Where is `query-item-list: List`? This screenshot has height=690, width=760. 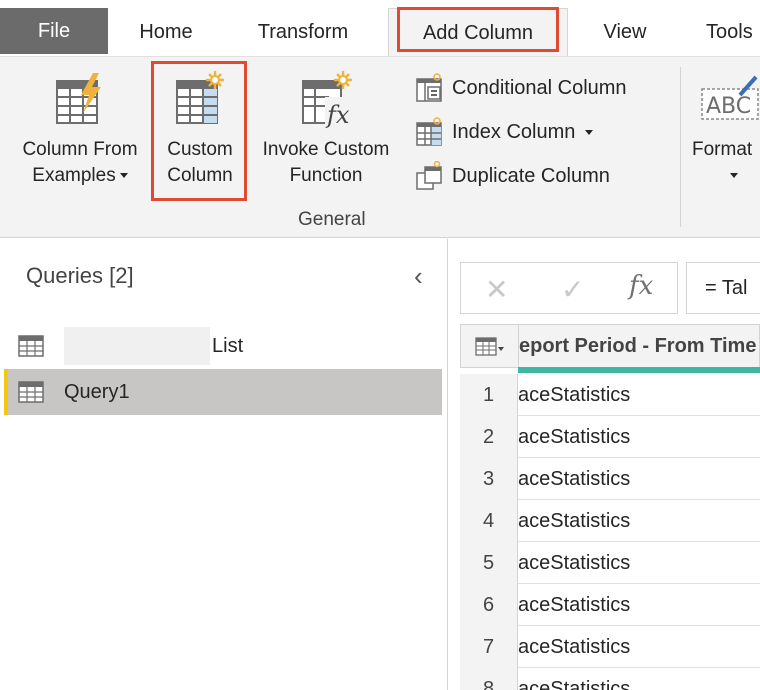 query-item-list: List is located at coordinates (223, 346).